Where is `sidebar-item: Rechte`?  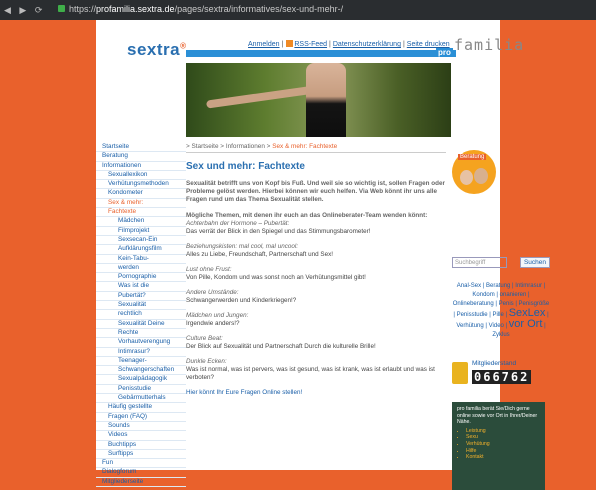
sidebar-item: Rechte is located at coordinates (141, 334).